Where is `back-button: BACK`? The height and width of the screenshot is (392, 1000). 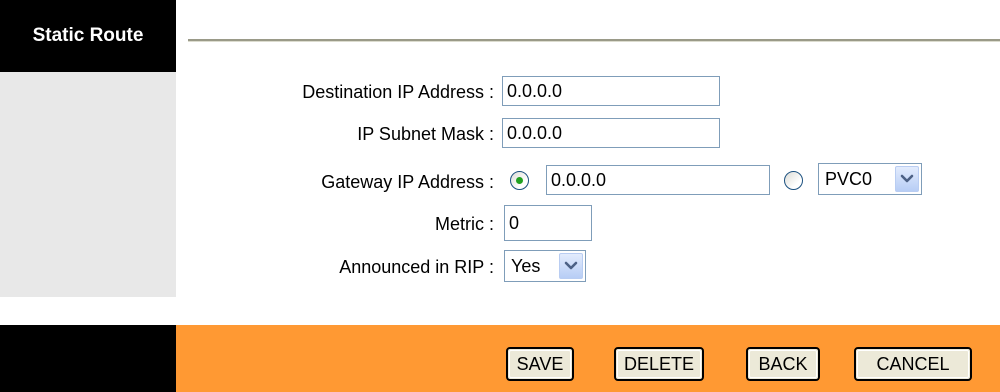 back-button: BACK is located at coordinates (783, 364).